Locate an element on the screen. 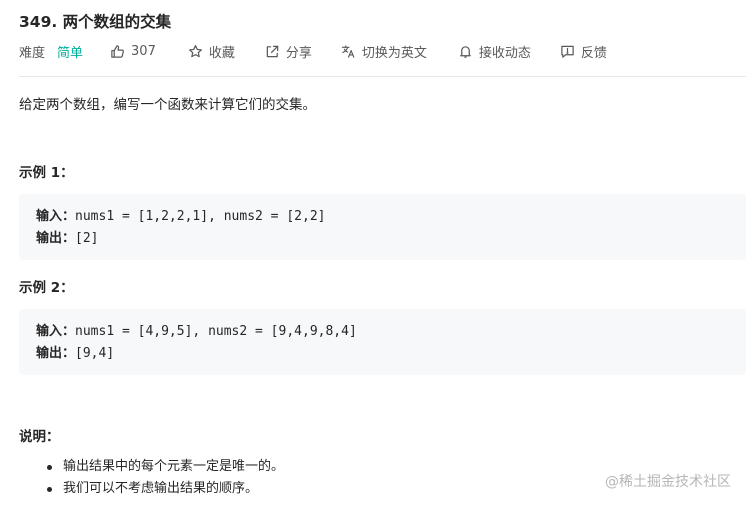 The image size is (746, 505). example-2-input-line: 输入：nums1 = [4,9,5], nums2 = [9,4,9,8,4] is located at coordinates (382, 332).